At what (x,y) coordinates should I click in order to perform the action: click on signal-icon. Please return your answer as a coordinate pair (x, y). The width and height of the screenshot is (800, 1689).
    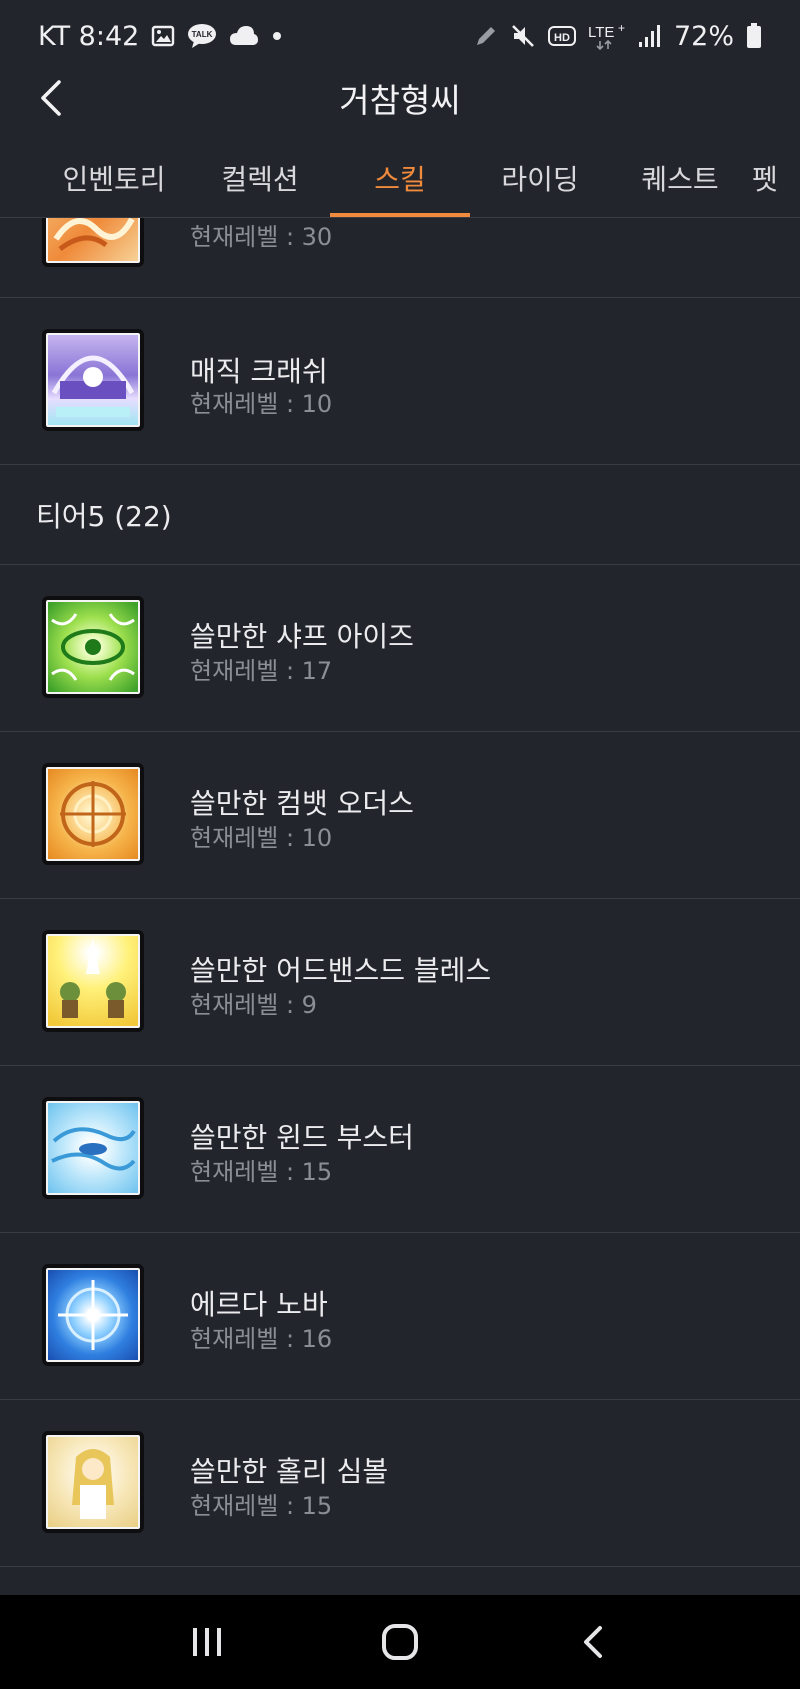
    Looking at the image, I should click on (650, 36).